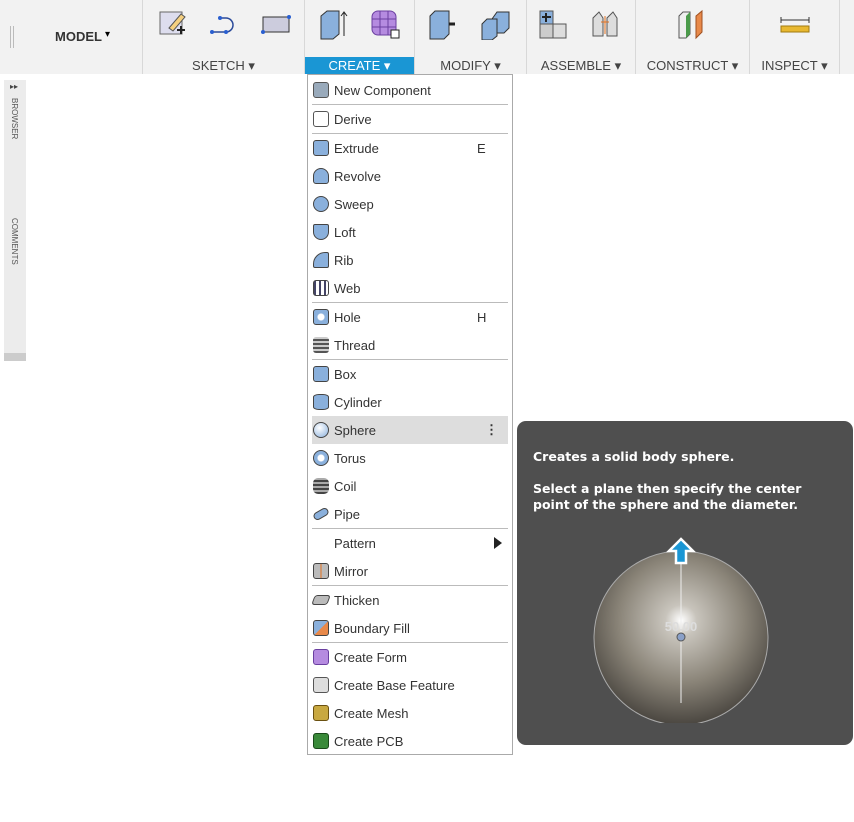 The width and height of the screenshot is (854, 822). I want to click on loft-icon, so click(321, 232).